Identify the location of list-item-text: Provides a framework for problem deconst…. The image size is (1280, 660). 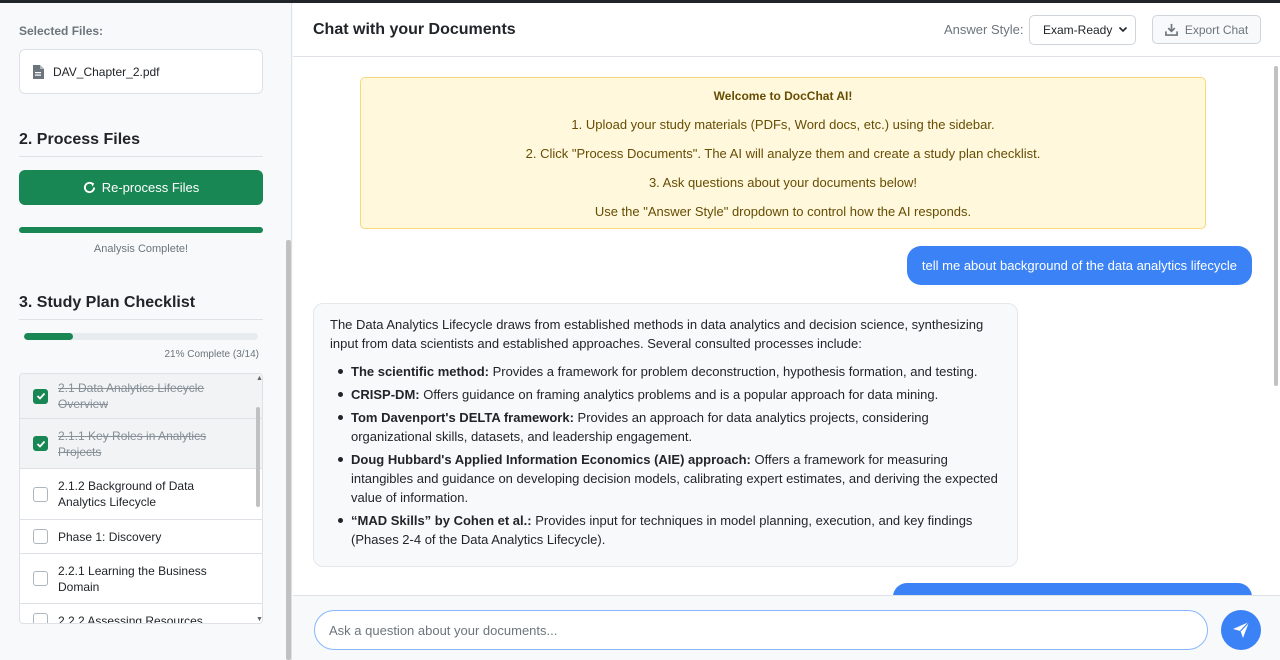
(733, 371).